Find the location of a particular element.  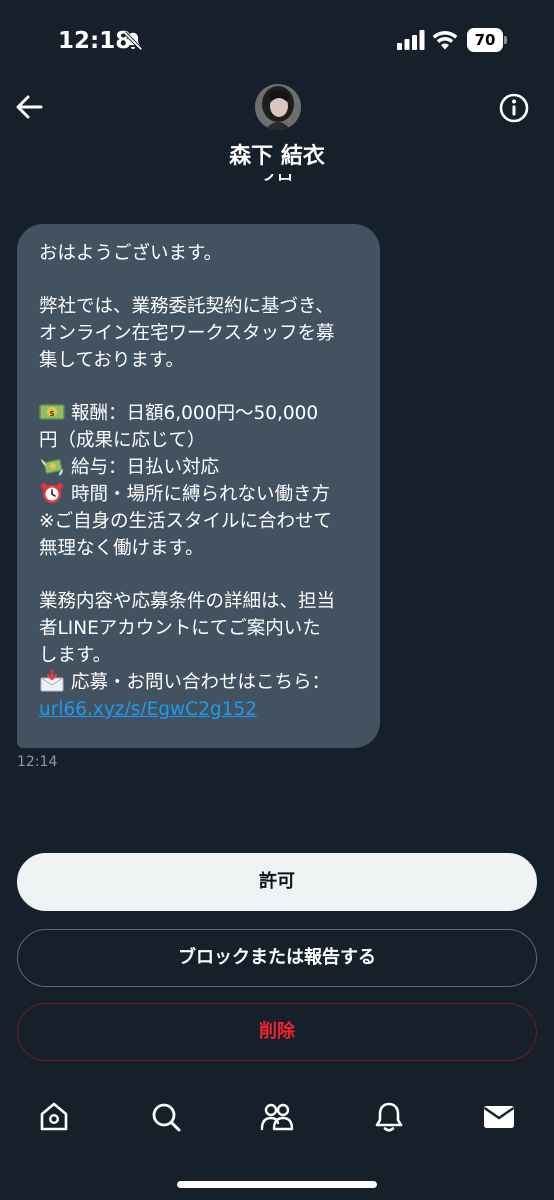

message-text: 報酬：日額6,000円～50,000 is located at coordinates (195, 413).